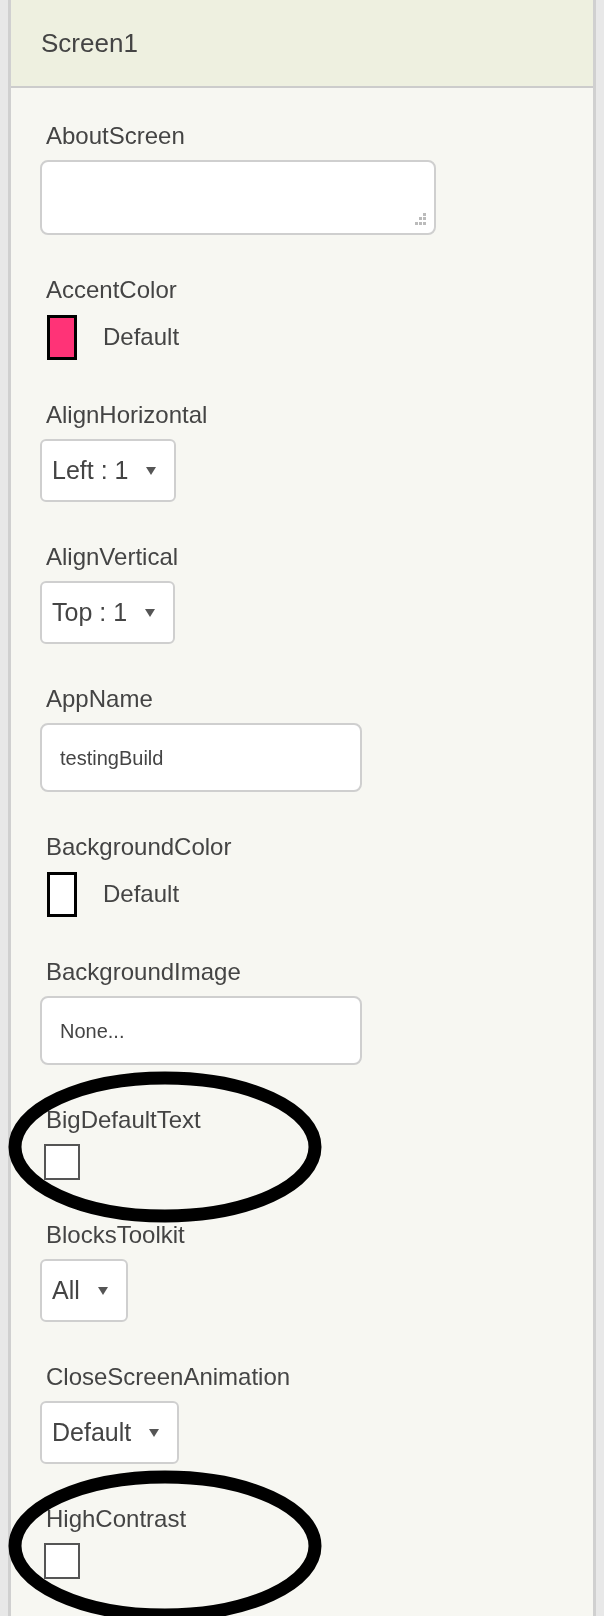 The image size is (604, 1616). Describe the element at coordinates (99, 699) in the screenshot. I see `property-label: AppName` at that location.